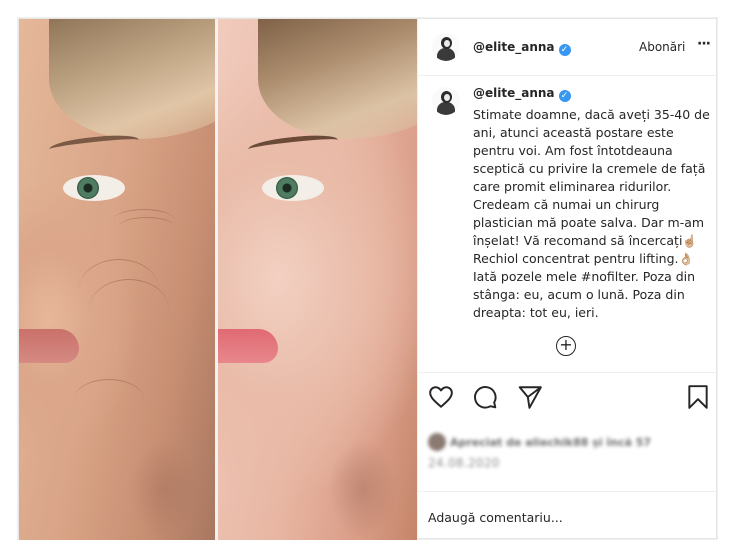 This screenshot has height=551, width=730. What do you see at coordinates (686, 259) in the screenshot?
I see `ok-hand-emoji-icon: 👌🏼` at bounding box center [686, 259].